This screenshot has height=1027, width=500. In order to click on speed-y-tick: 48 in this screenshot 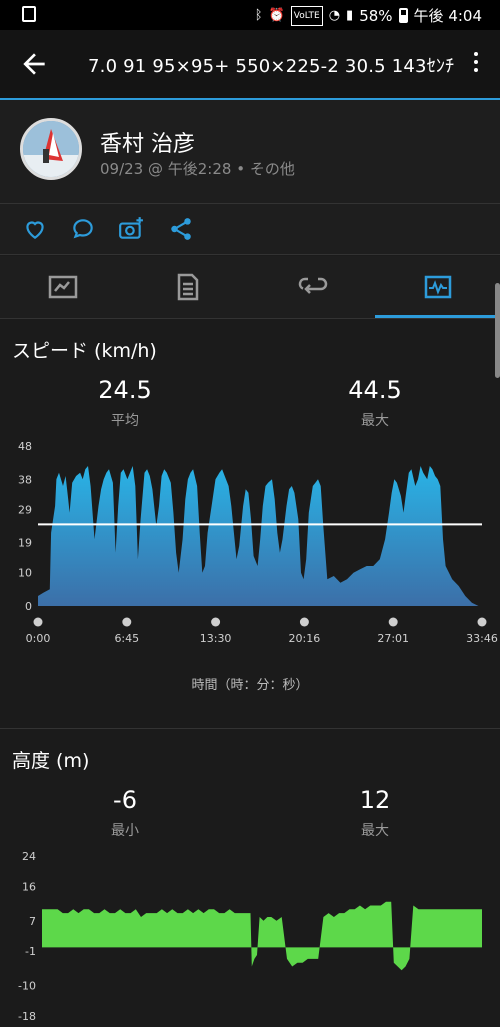, I will do `click(25, 446)`.